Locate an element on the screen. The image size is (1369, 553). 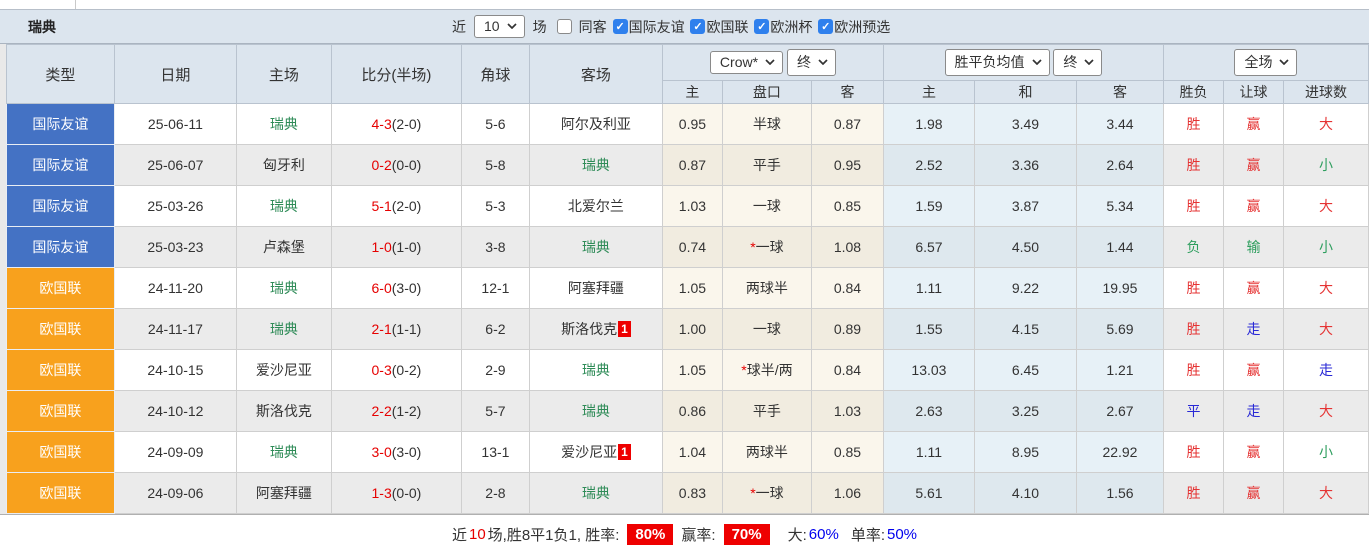
goals-result-cell: 走 is located at coordinates (1325, 370).